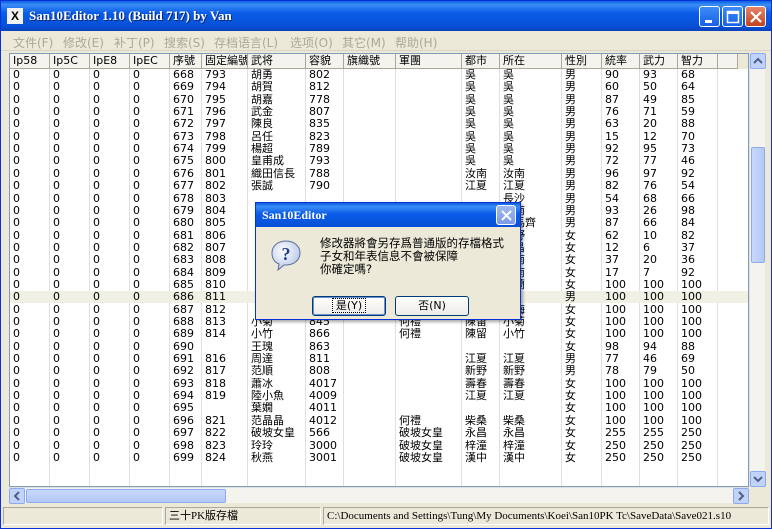  I want to click on menu-item: 其它(M), so click(364, 42).